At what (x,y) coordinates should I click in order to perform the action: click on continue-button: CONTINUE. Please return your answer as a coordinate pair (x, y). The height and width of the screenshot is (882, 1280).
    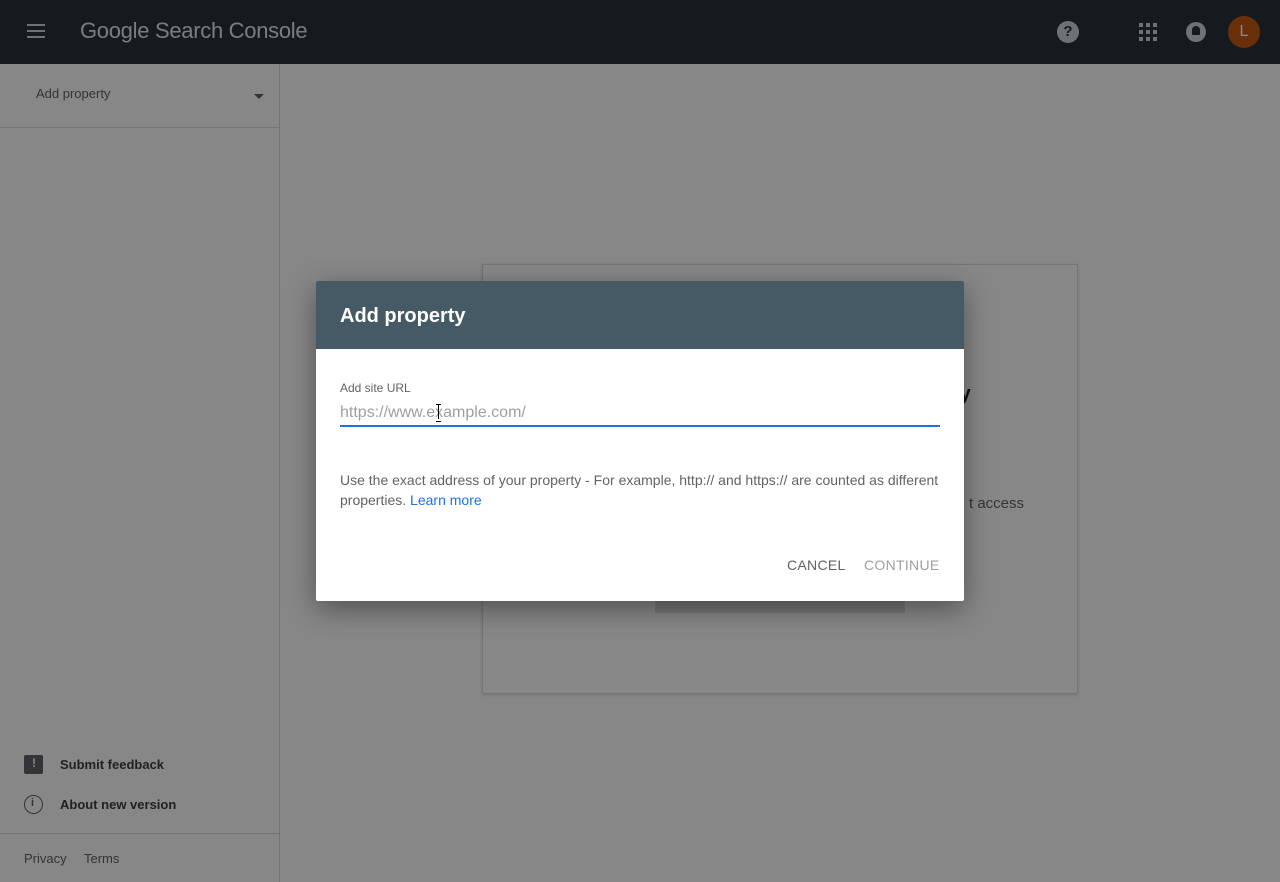
    Looking at the image, I should click on (902, 565).